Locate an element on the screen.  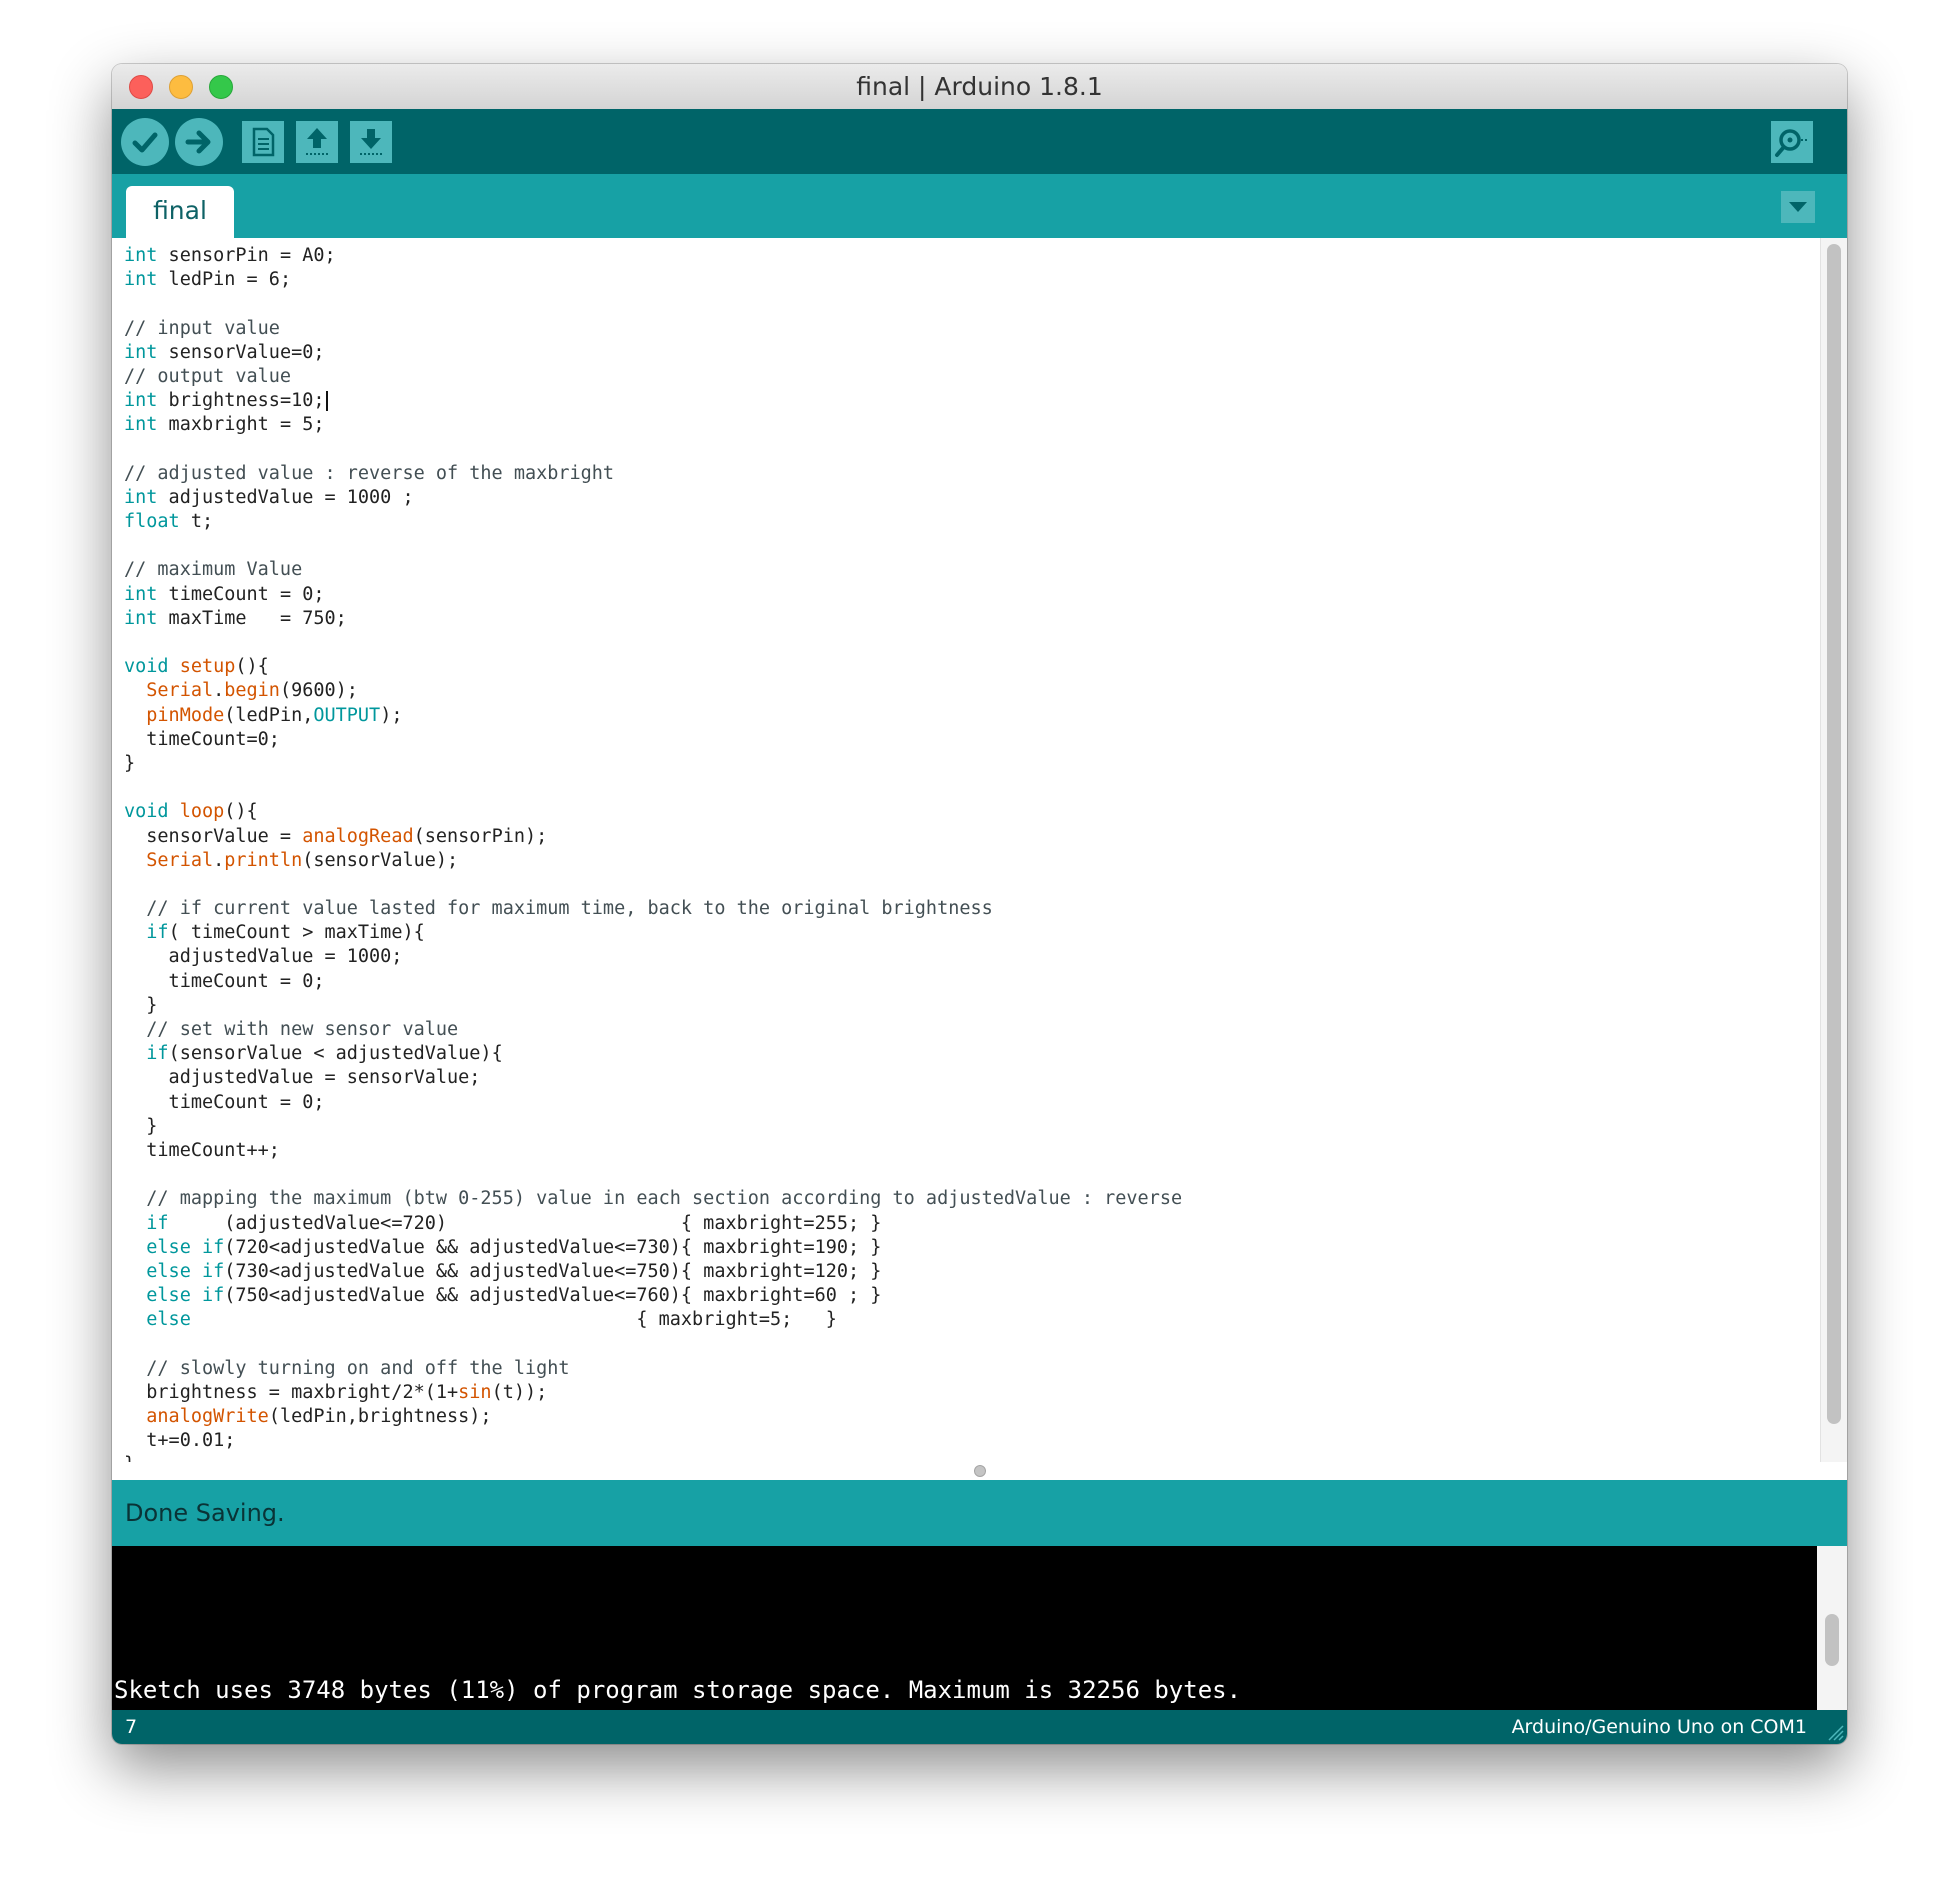
code-line: void loop(){ is located at coordinates (653, 812).